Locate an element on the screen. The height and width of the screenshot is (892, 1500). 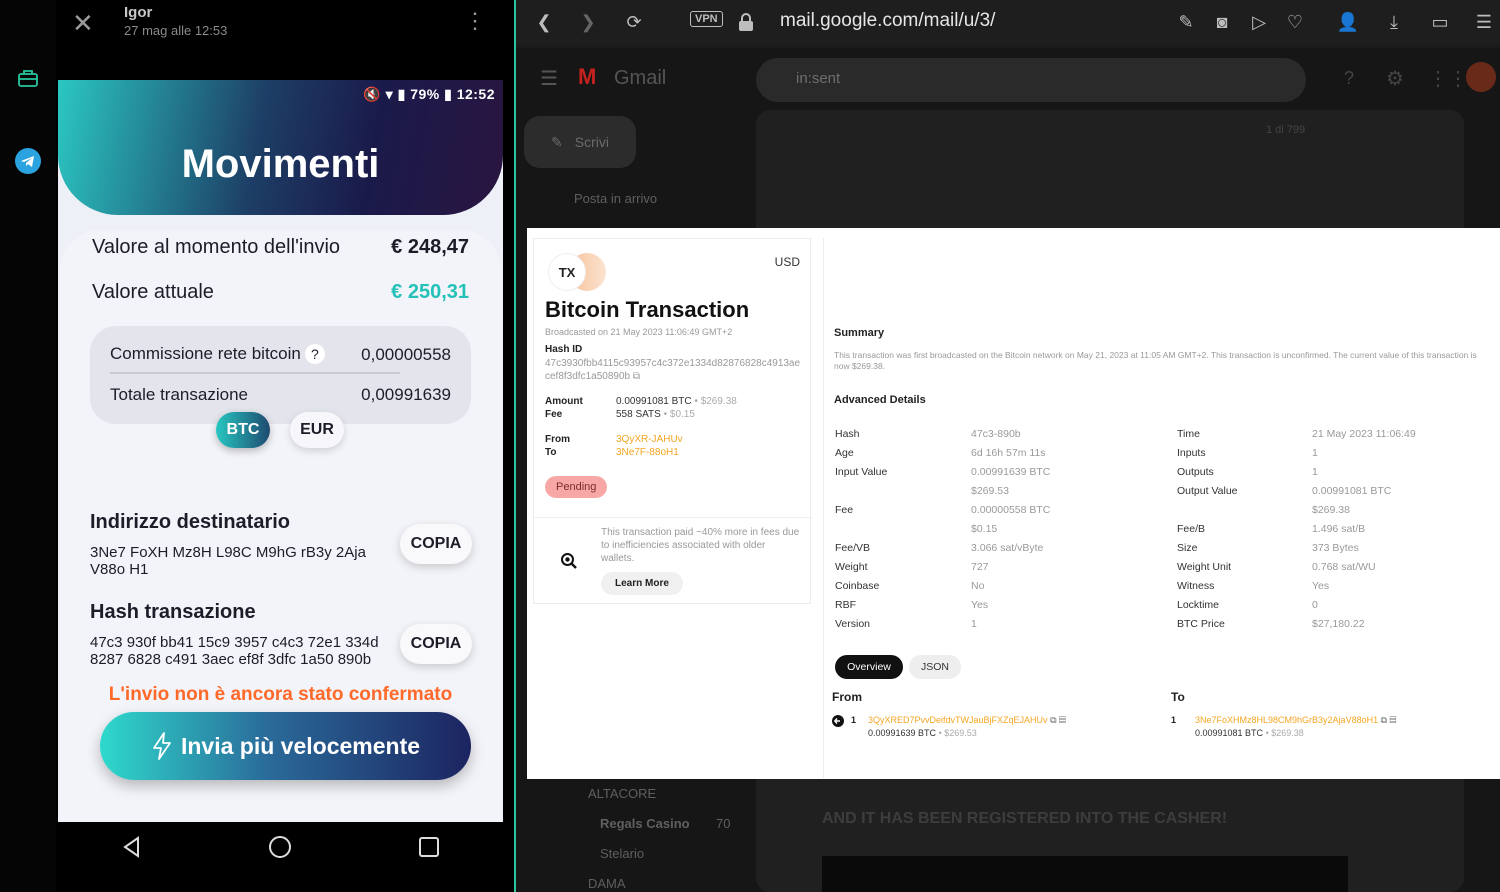
heart-icon: ♡ is located at coordinates (1295, 22).